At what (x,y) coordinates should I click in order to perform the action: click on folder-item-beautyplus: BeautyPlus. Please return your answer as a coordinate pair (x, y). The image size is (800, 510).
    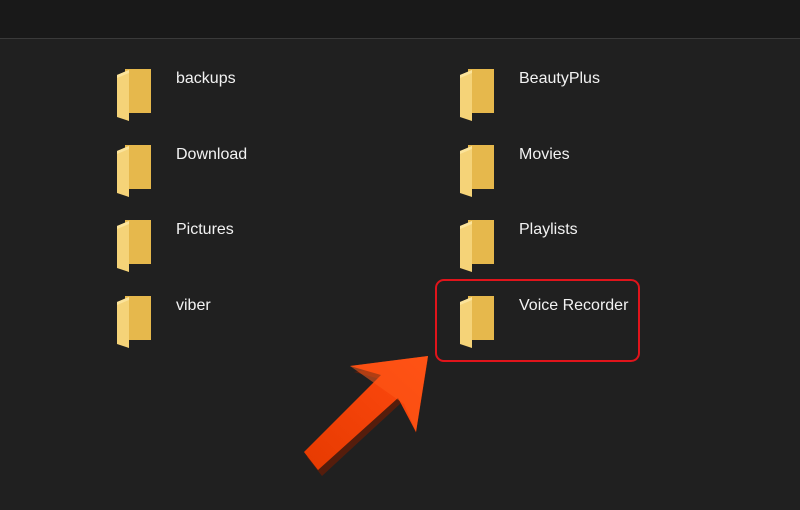
    Looking at the image, I should click on (588, 100).